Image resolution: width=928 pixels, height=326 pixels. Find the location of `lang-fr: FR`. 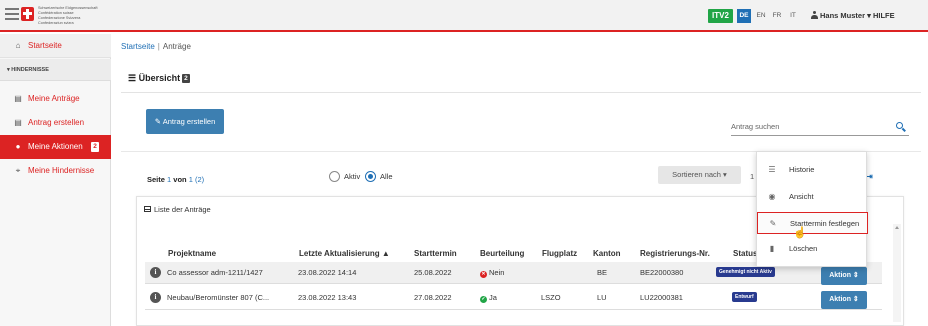

lang-fr: FR is located at coordinates (777, 16).